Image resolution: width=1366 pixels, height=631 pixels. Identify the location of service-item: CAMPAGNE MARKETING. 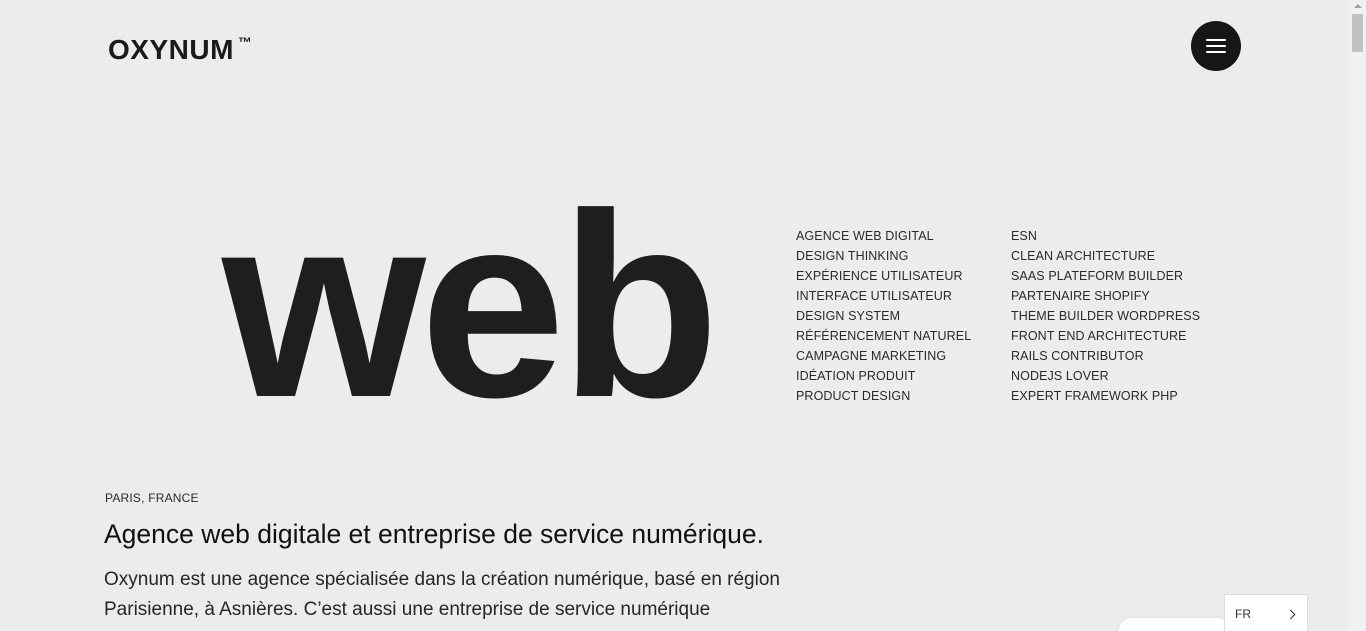
(871, 356).